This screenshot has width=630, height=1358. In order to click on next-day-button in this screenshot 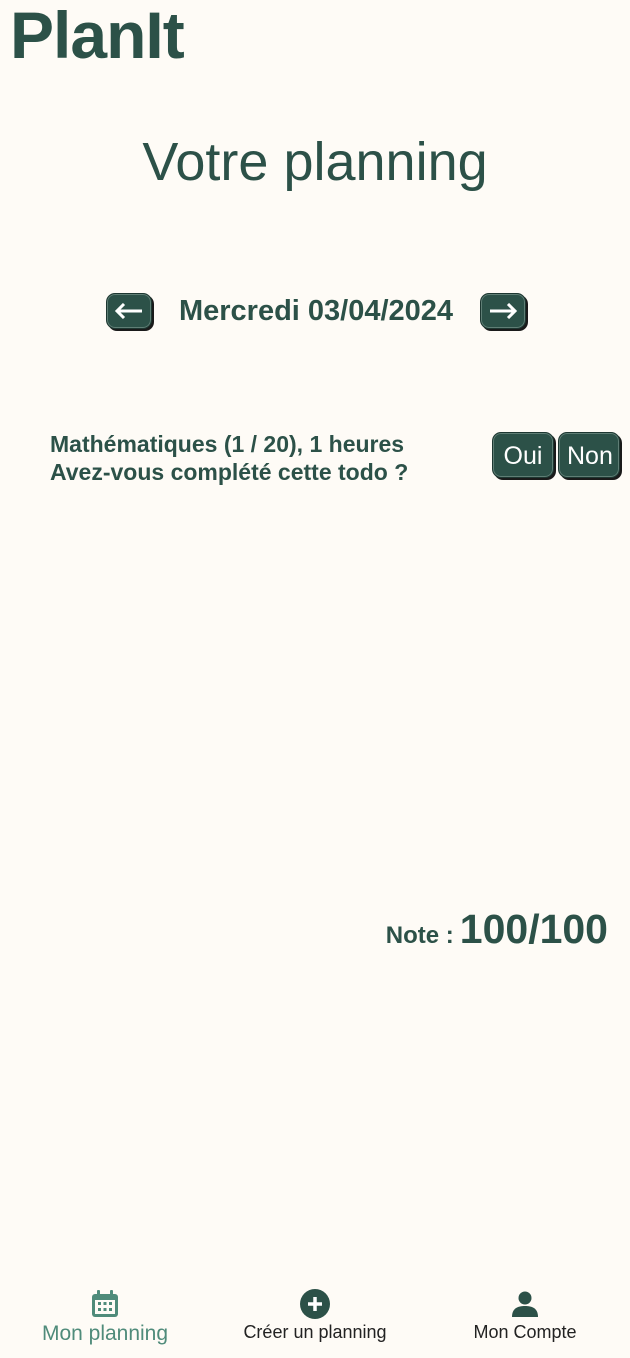, I will do `click(503, 311)`.